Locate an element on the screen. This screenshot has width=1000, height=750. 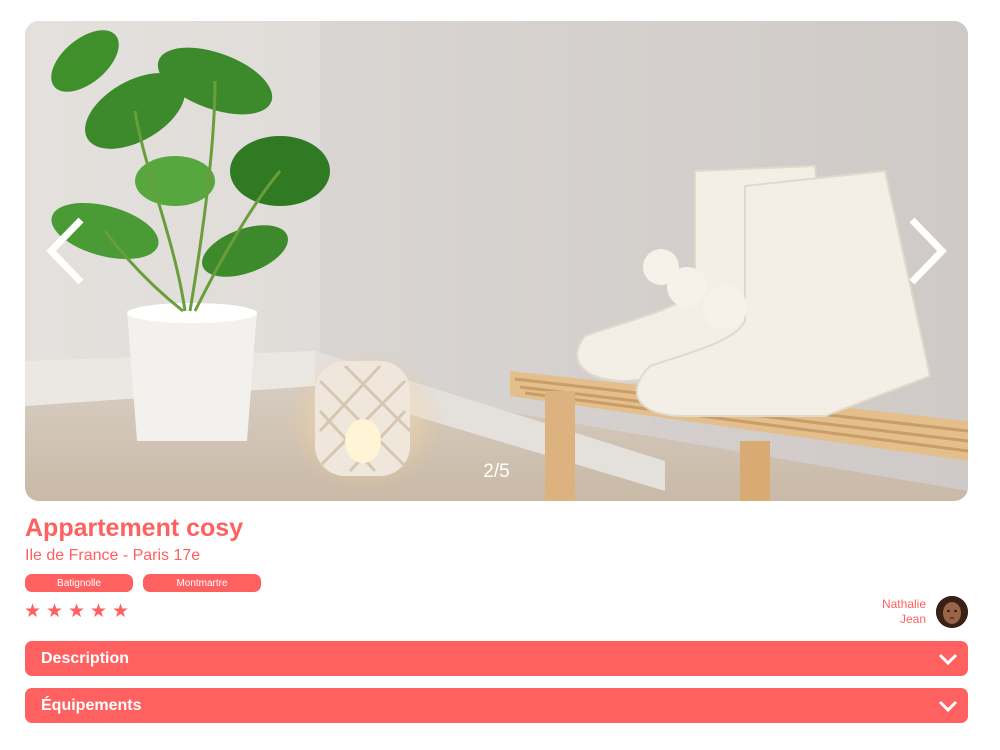
host-last-name: Jean is located at coordinates (912, 619).